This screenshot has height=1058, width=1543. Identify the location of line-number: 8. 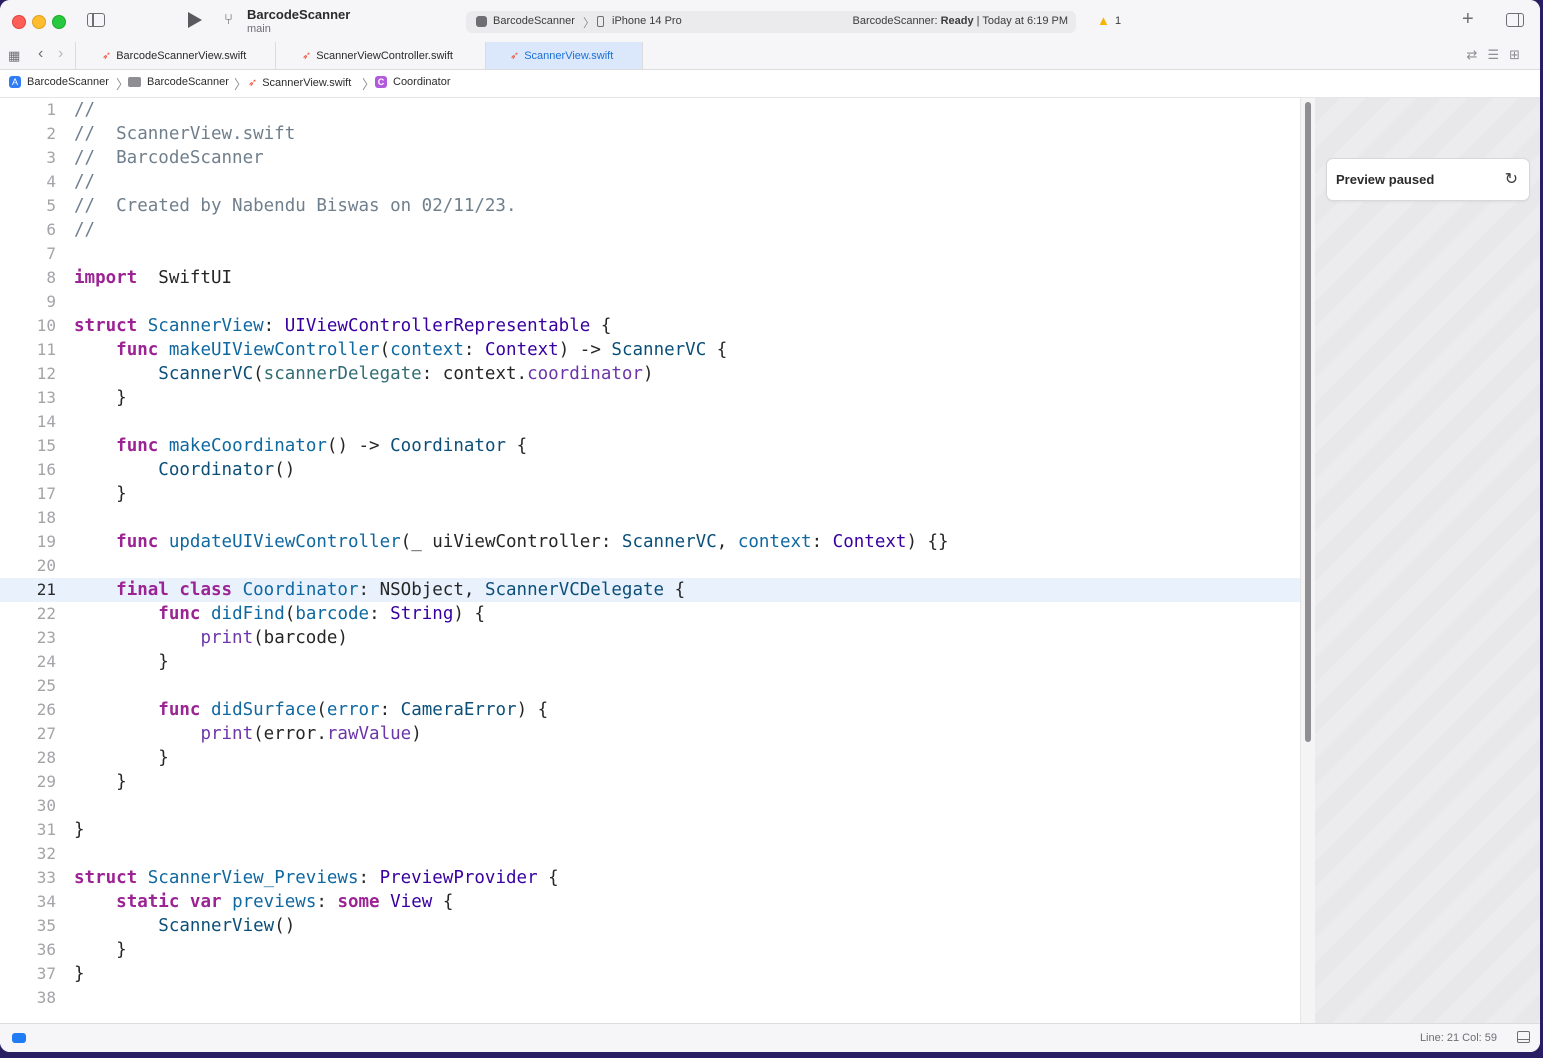
(28, 278).